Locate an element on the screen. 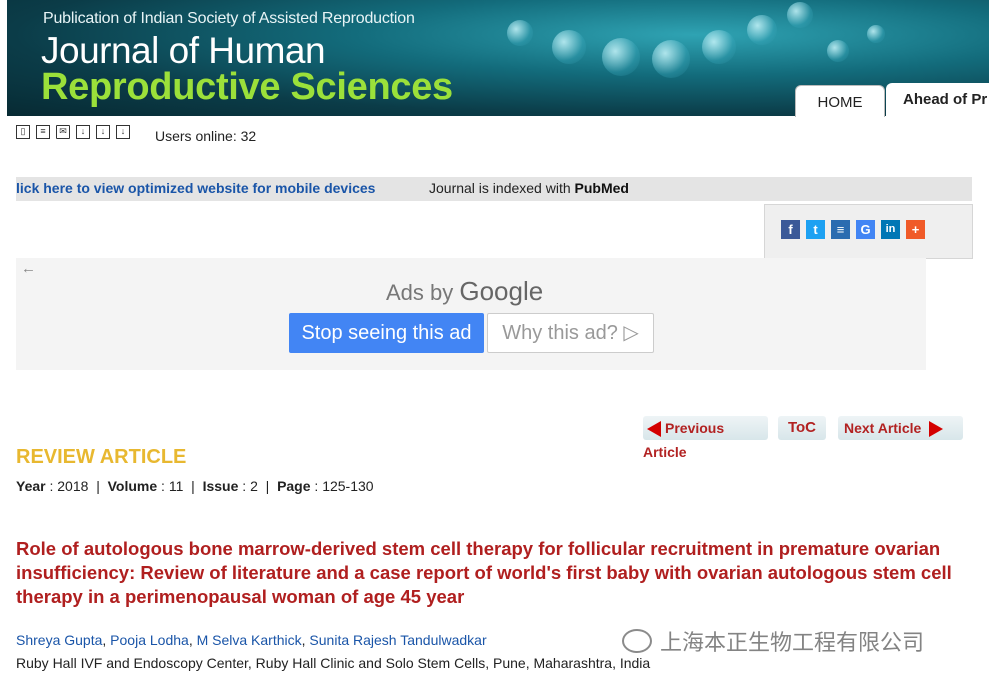 Image resolution: width=989 pixels, height=682 pixels. why-this-ad-button: Why this ad? ▷ is located at coordinates (570, 333).